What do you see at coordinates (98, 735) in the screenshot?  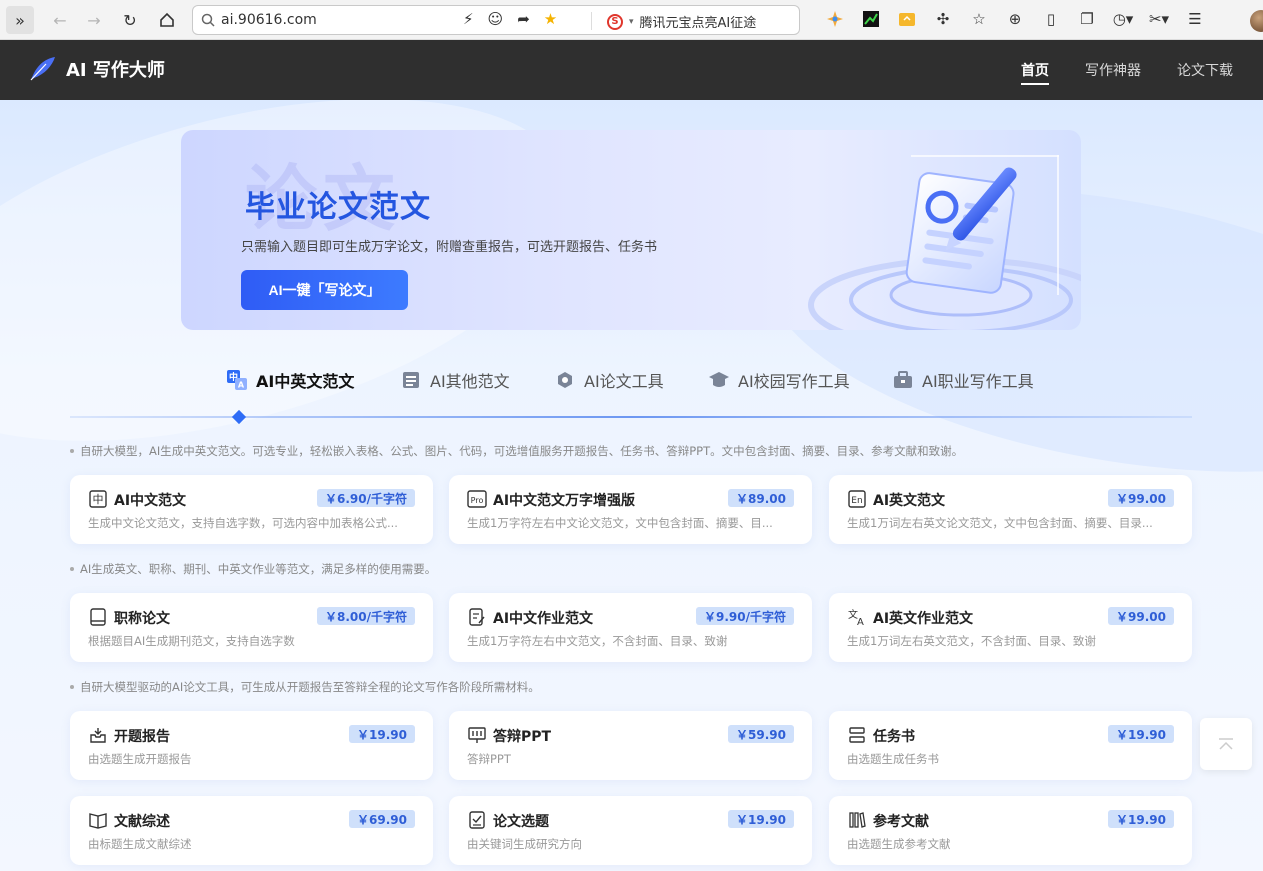 I see `inbox-icon` at bounding box center [98, 735].